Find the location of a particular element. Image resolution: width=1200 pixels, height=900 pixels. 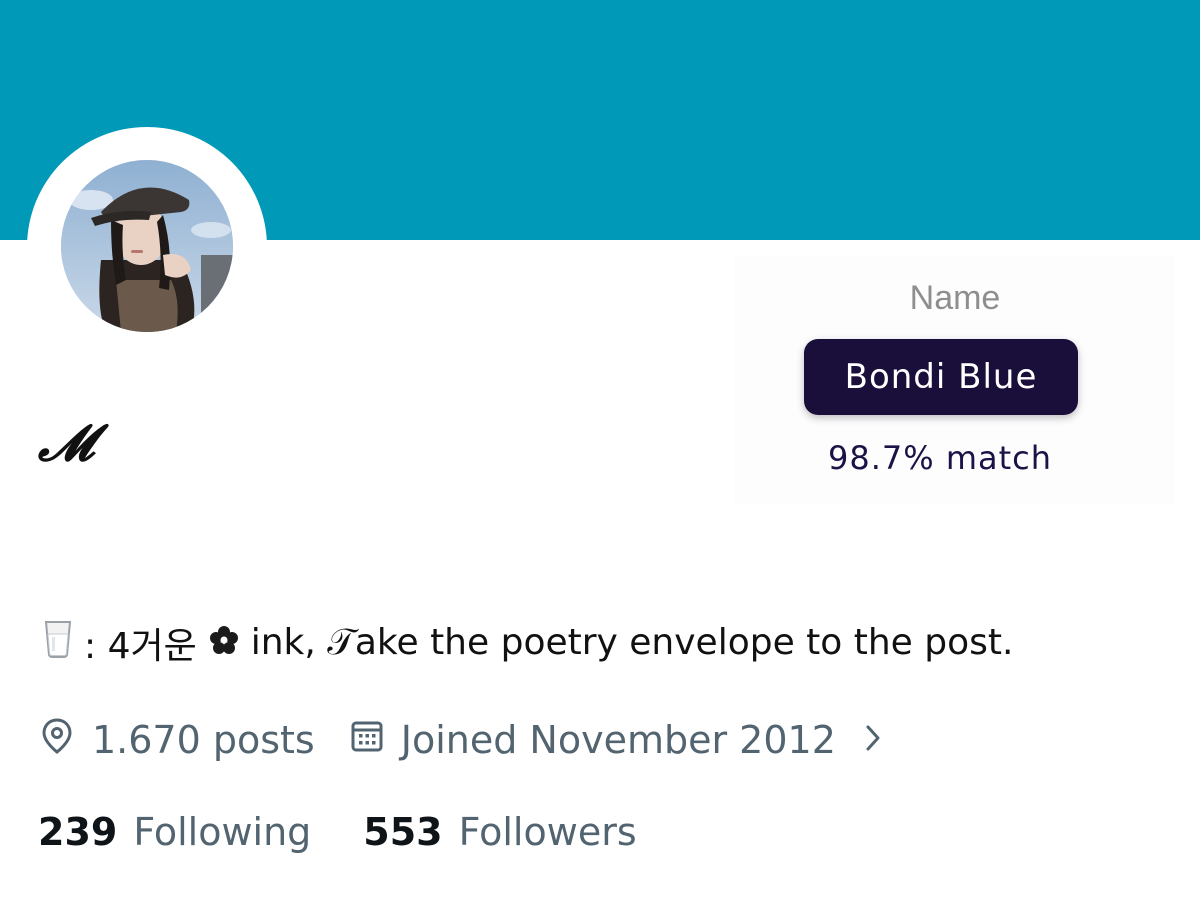

match-percentage: 98.7% match is located at coordinates (940, 458).